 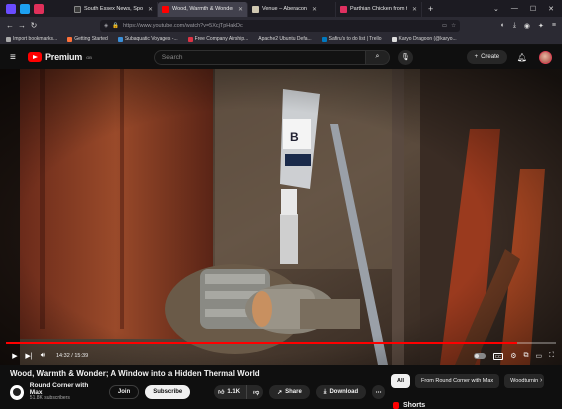 I want to click on youtube-premium-logo: Premium GB, so click(x=60, y=57).